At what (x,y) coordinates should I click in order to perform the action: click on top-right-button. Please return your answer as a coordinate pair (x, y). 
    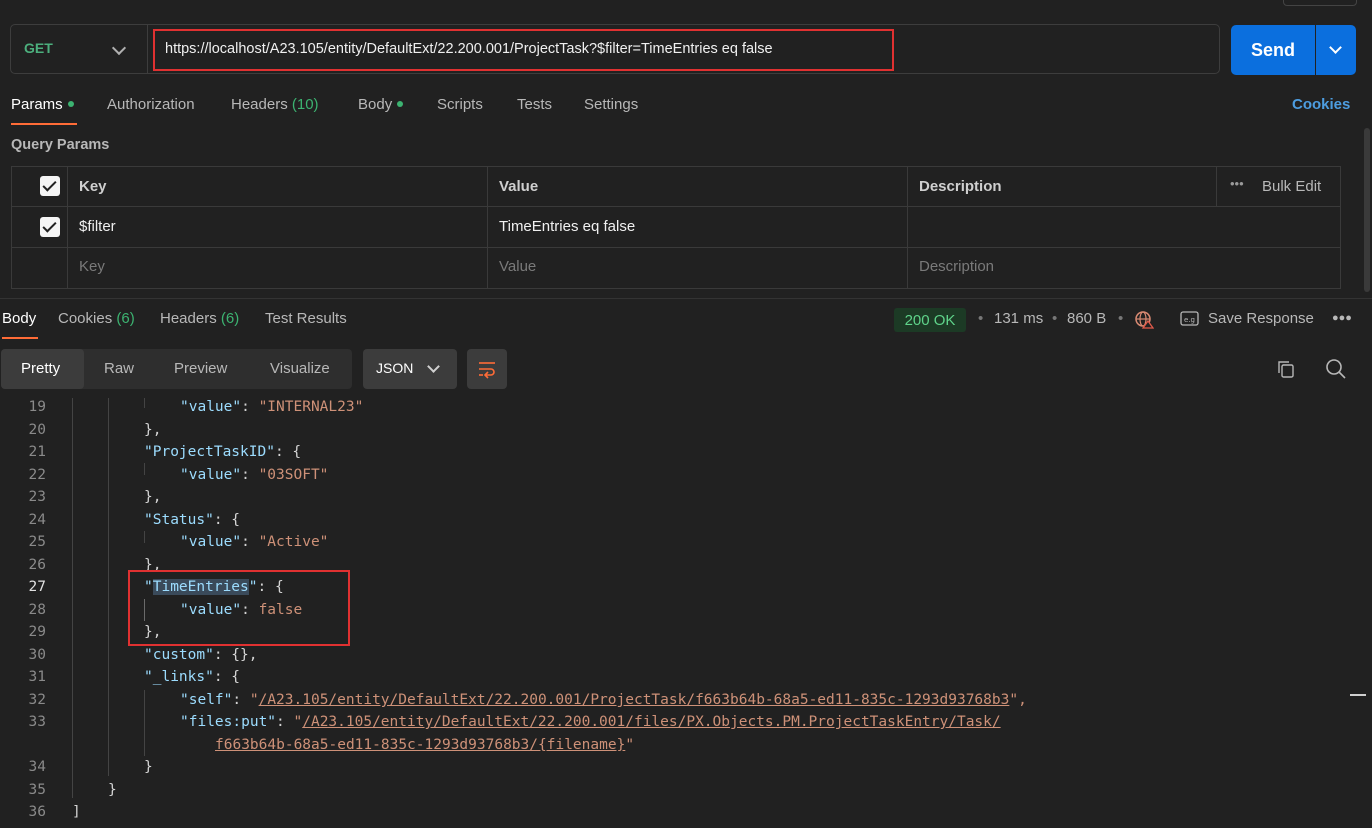
    Looking at the image, I should click on (1320, 3).